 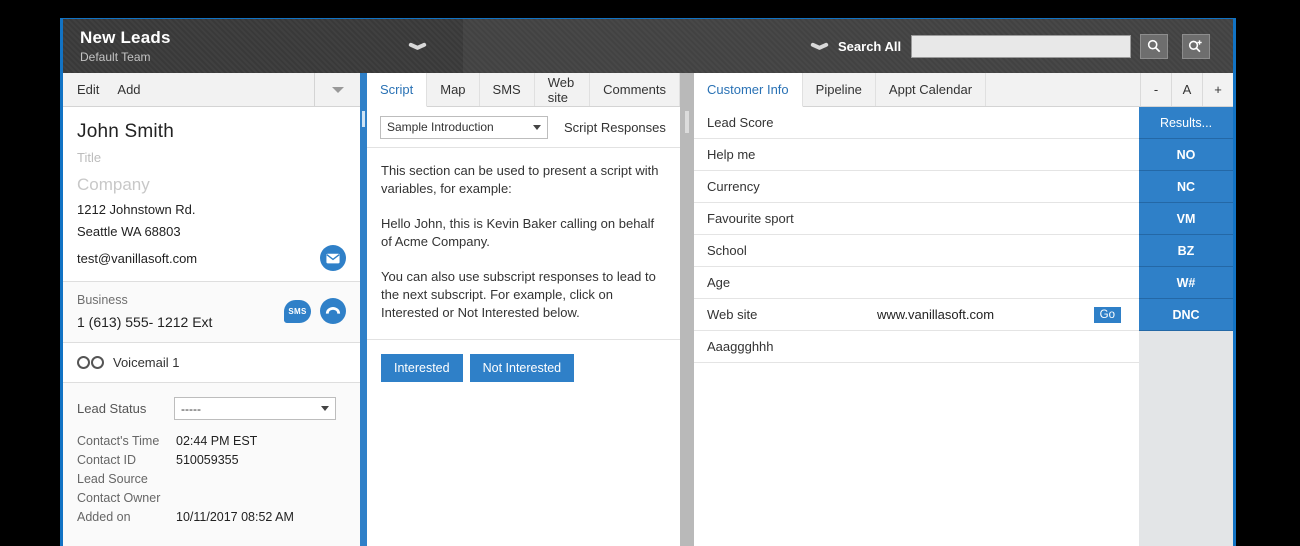 I want to click on phone-section: Business 1 (613) 555- 1212 Ext SMS, so click(x=211, y=312).